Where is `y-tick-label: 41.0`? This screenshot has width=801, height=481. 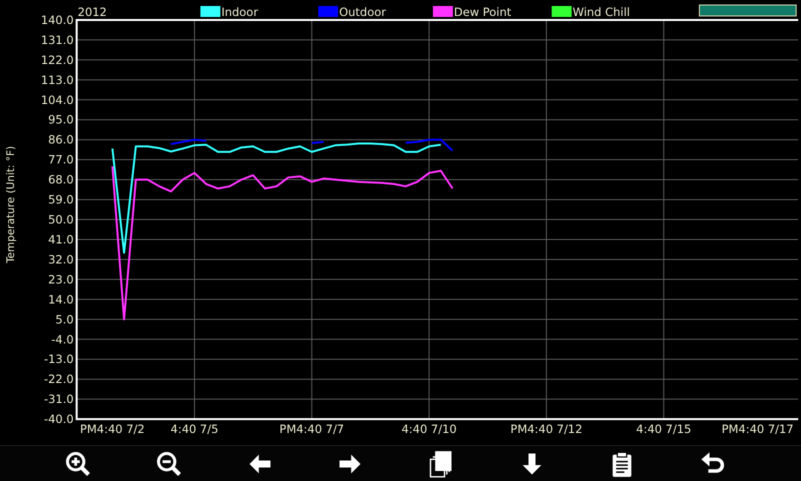
y-tick-label: 41.0 is located at coordinates (61, 239).